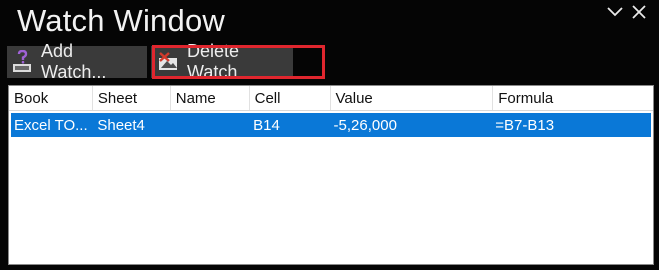 The image size is (659, 270). What do you see at coordinates (211, 125) in the screenshot?
I see `cell-name` at bounding box center [211, 125].